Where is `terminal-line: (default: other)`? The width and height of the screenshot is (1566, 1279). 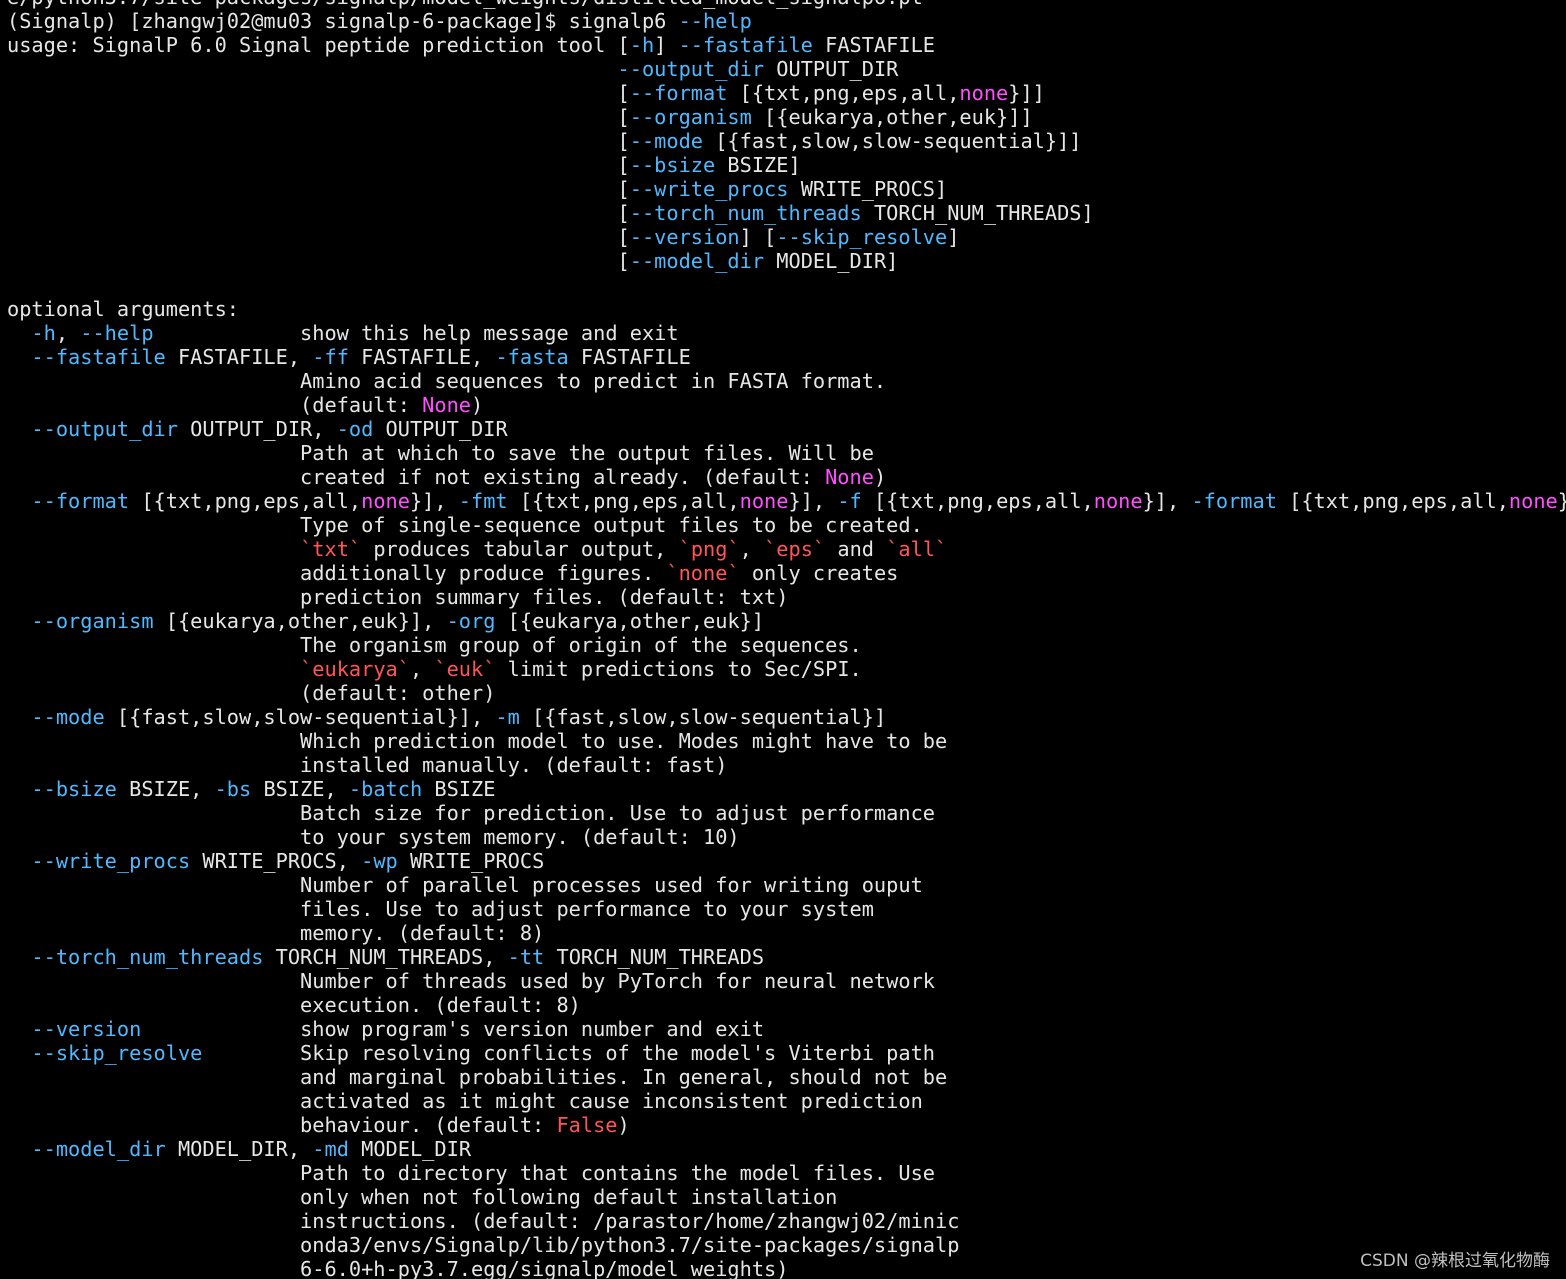
terminal-line: (default: other) is located at coordinates (786, 693).